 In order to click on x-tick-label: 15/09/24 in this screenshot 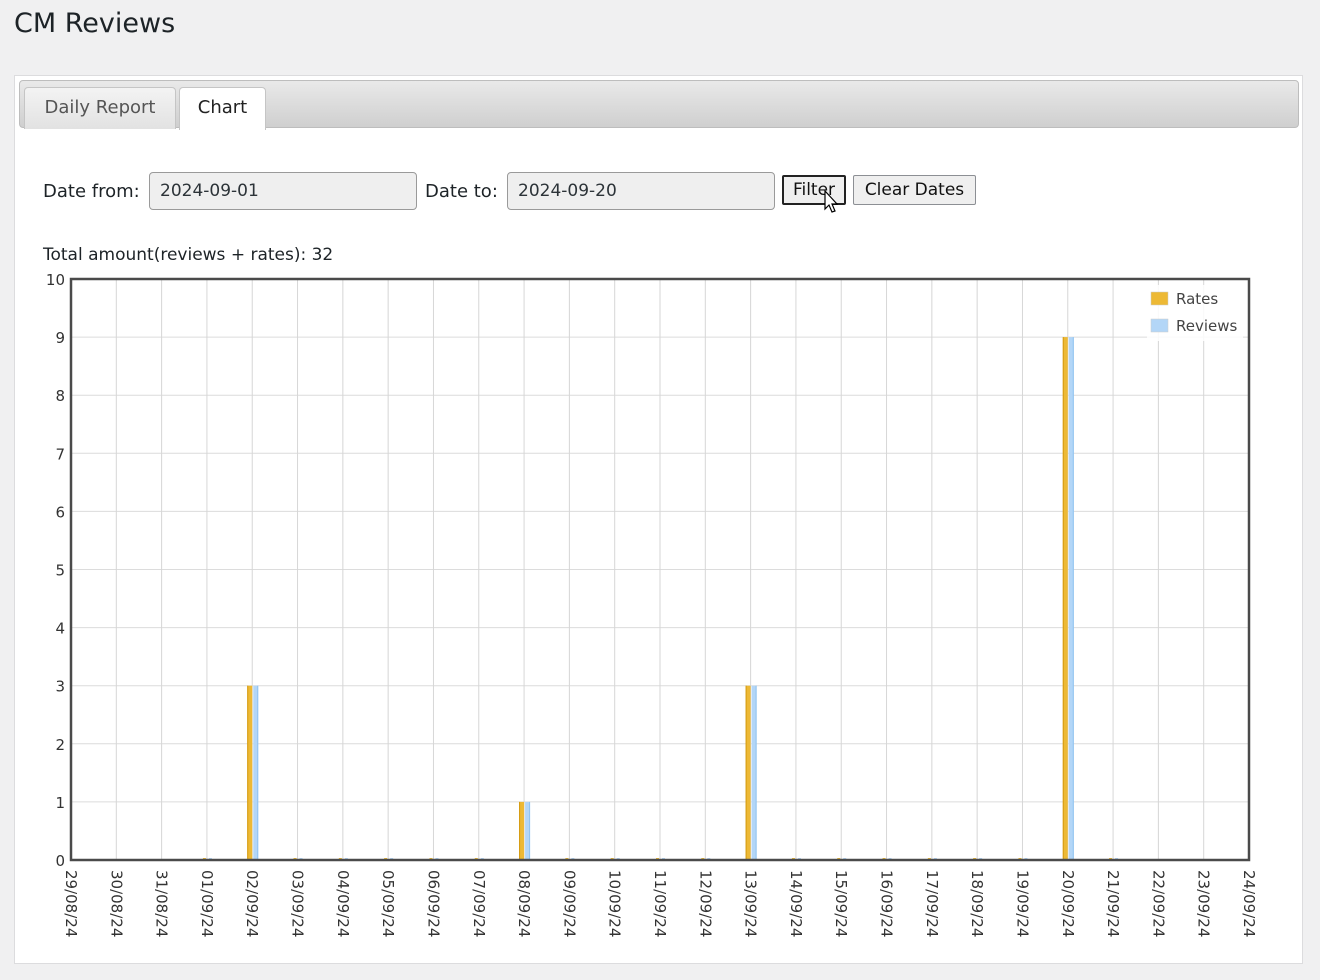, I will do `click(841, 903)`.